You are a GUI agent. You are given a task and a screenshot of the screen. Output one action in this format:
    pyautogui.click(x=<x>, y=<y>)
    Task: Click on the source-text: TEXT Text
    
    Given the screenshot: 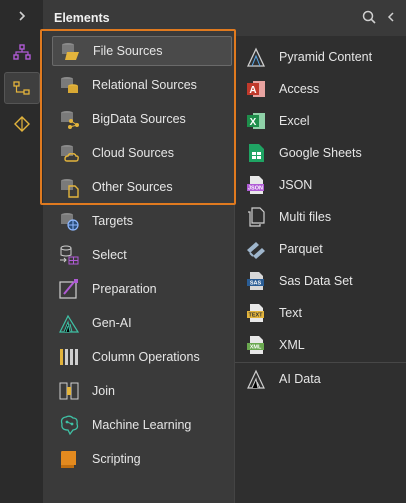 What is the action you would take?
    pyautogui.click(x=323, y=313)
    